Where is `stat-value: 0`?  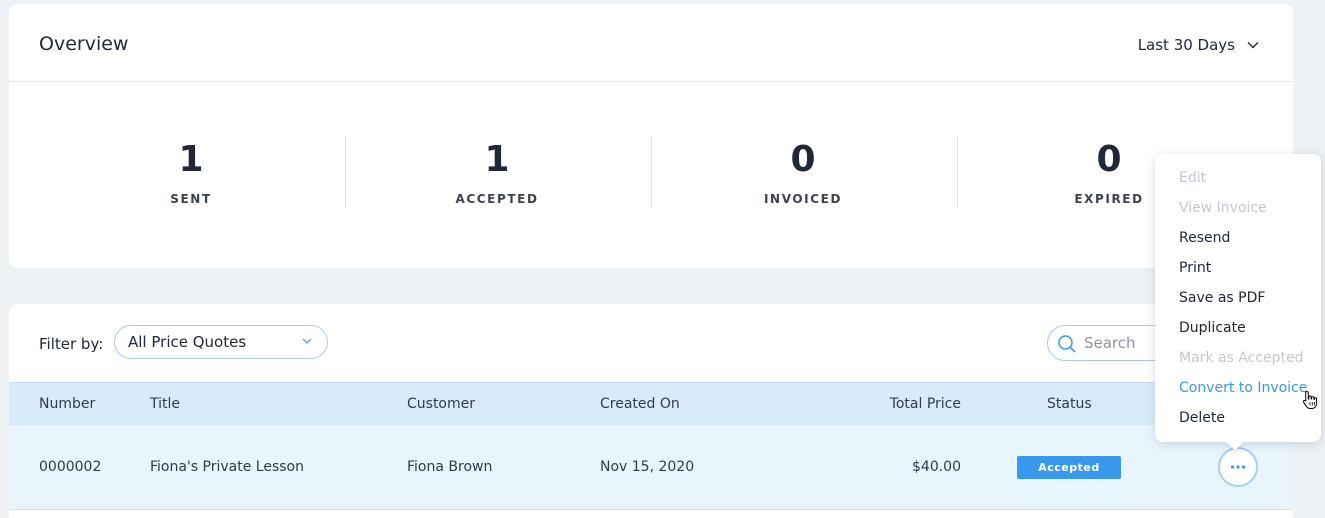
stat-value: 0 is located at coordinates (803, 159).